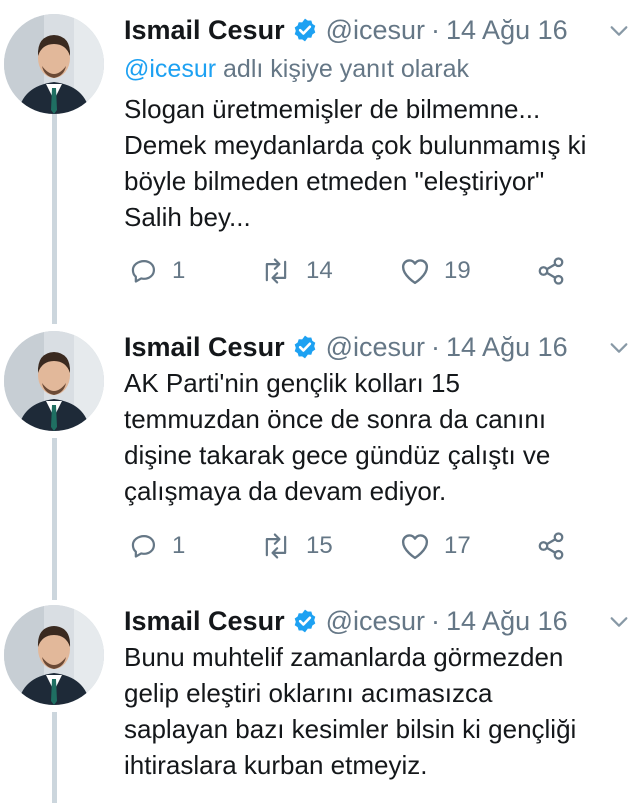  Describe the element at coordinates (308, 693) in the screenshot. I see `tweet-text-line: gelip eleştiri oklarını acımasızca` at that location.